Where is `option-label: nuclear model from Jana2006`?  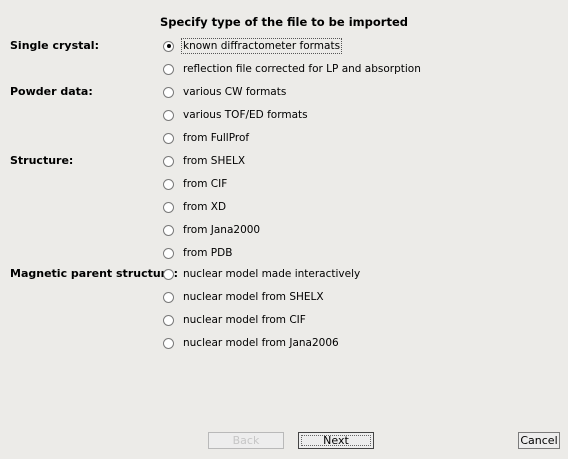
option-label: nuclear model from Jana2006 is located at coordinates (261, 343).